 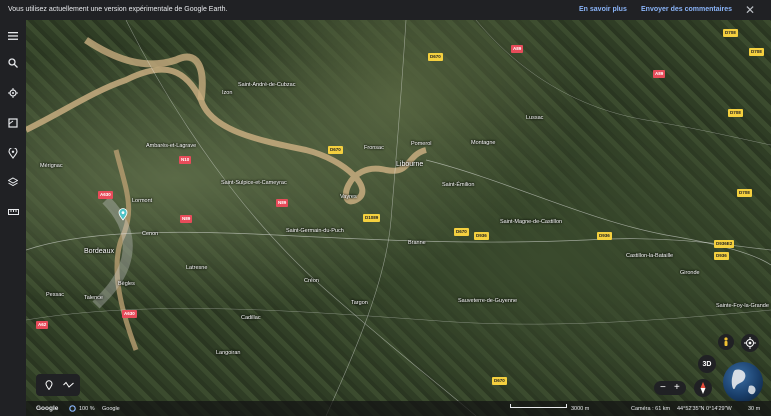 What do you see at coordinates (267, 85) in the screenshot?
I see `map-label: Saint-André-de-Cubzac` at bounding box center [267, 85].